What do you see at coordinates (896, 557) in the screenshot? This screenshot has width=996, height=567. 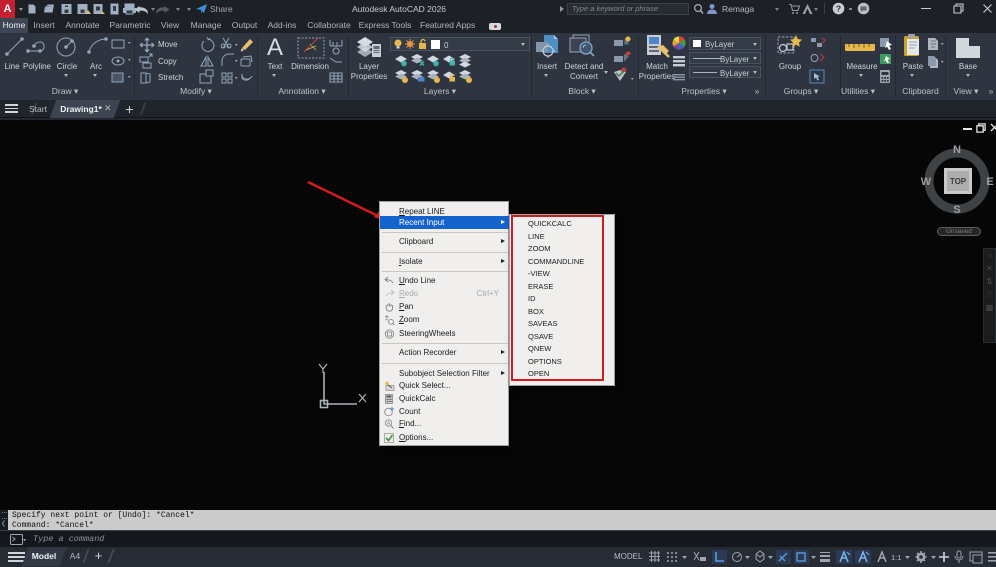 I see `svg-text: 1:1` at bounding box center [896, 557].